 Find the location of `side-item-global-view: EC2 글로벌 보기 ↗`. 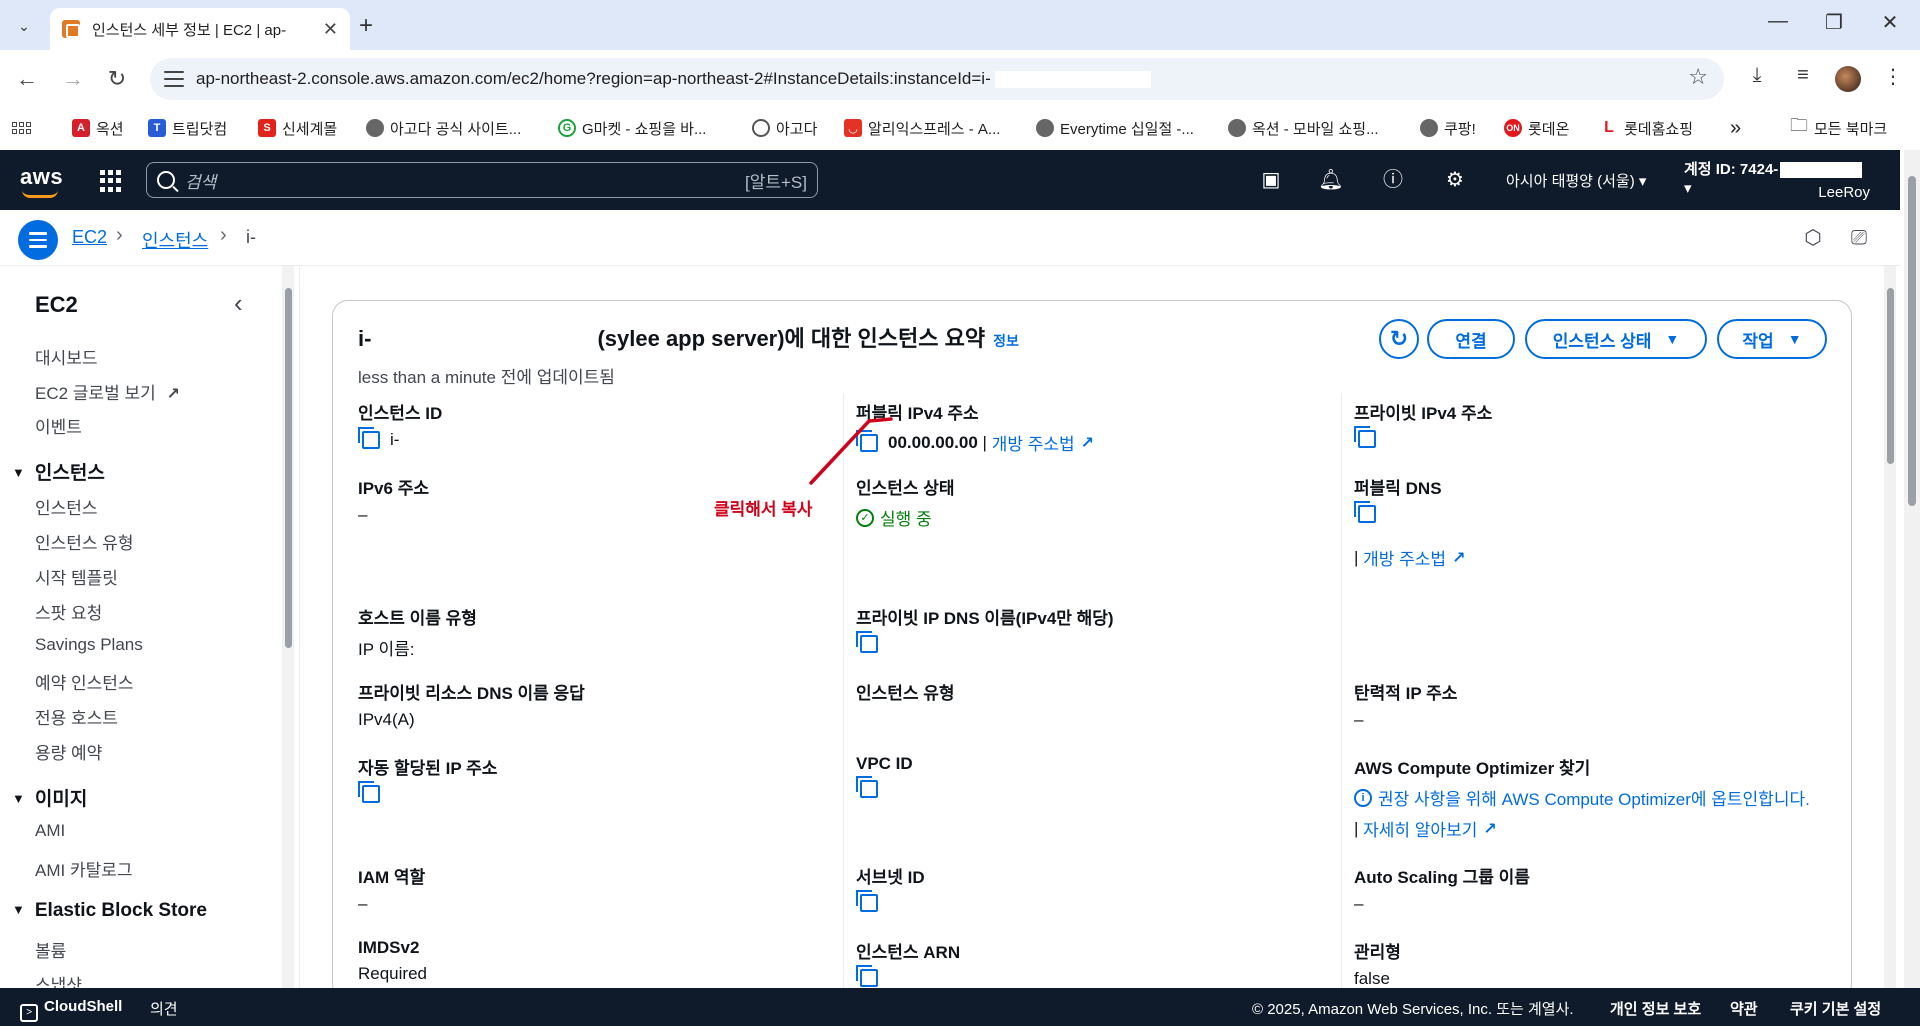

side-item-global-view: EC2 글로벌 보기 ↗ is located at coordinates (107, 391).